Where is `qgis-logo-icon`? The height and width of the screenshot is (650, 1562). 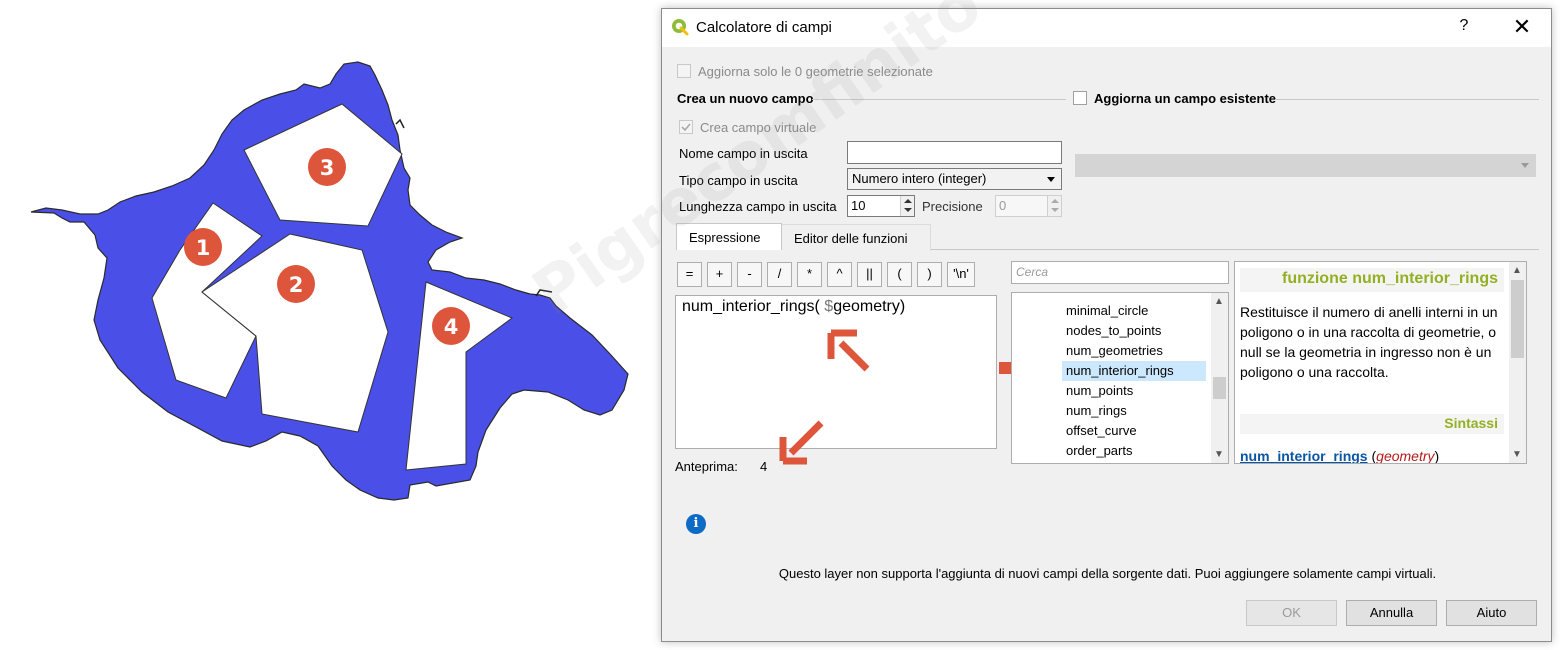
qgis-logo-icon is located at coordinates (680, 27).